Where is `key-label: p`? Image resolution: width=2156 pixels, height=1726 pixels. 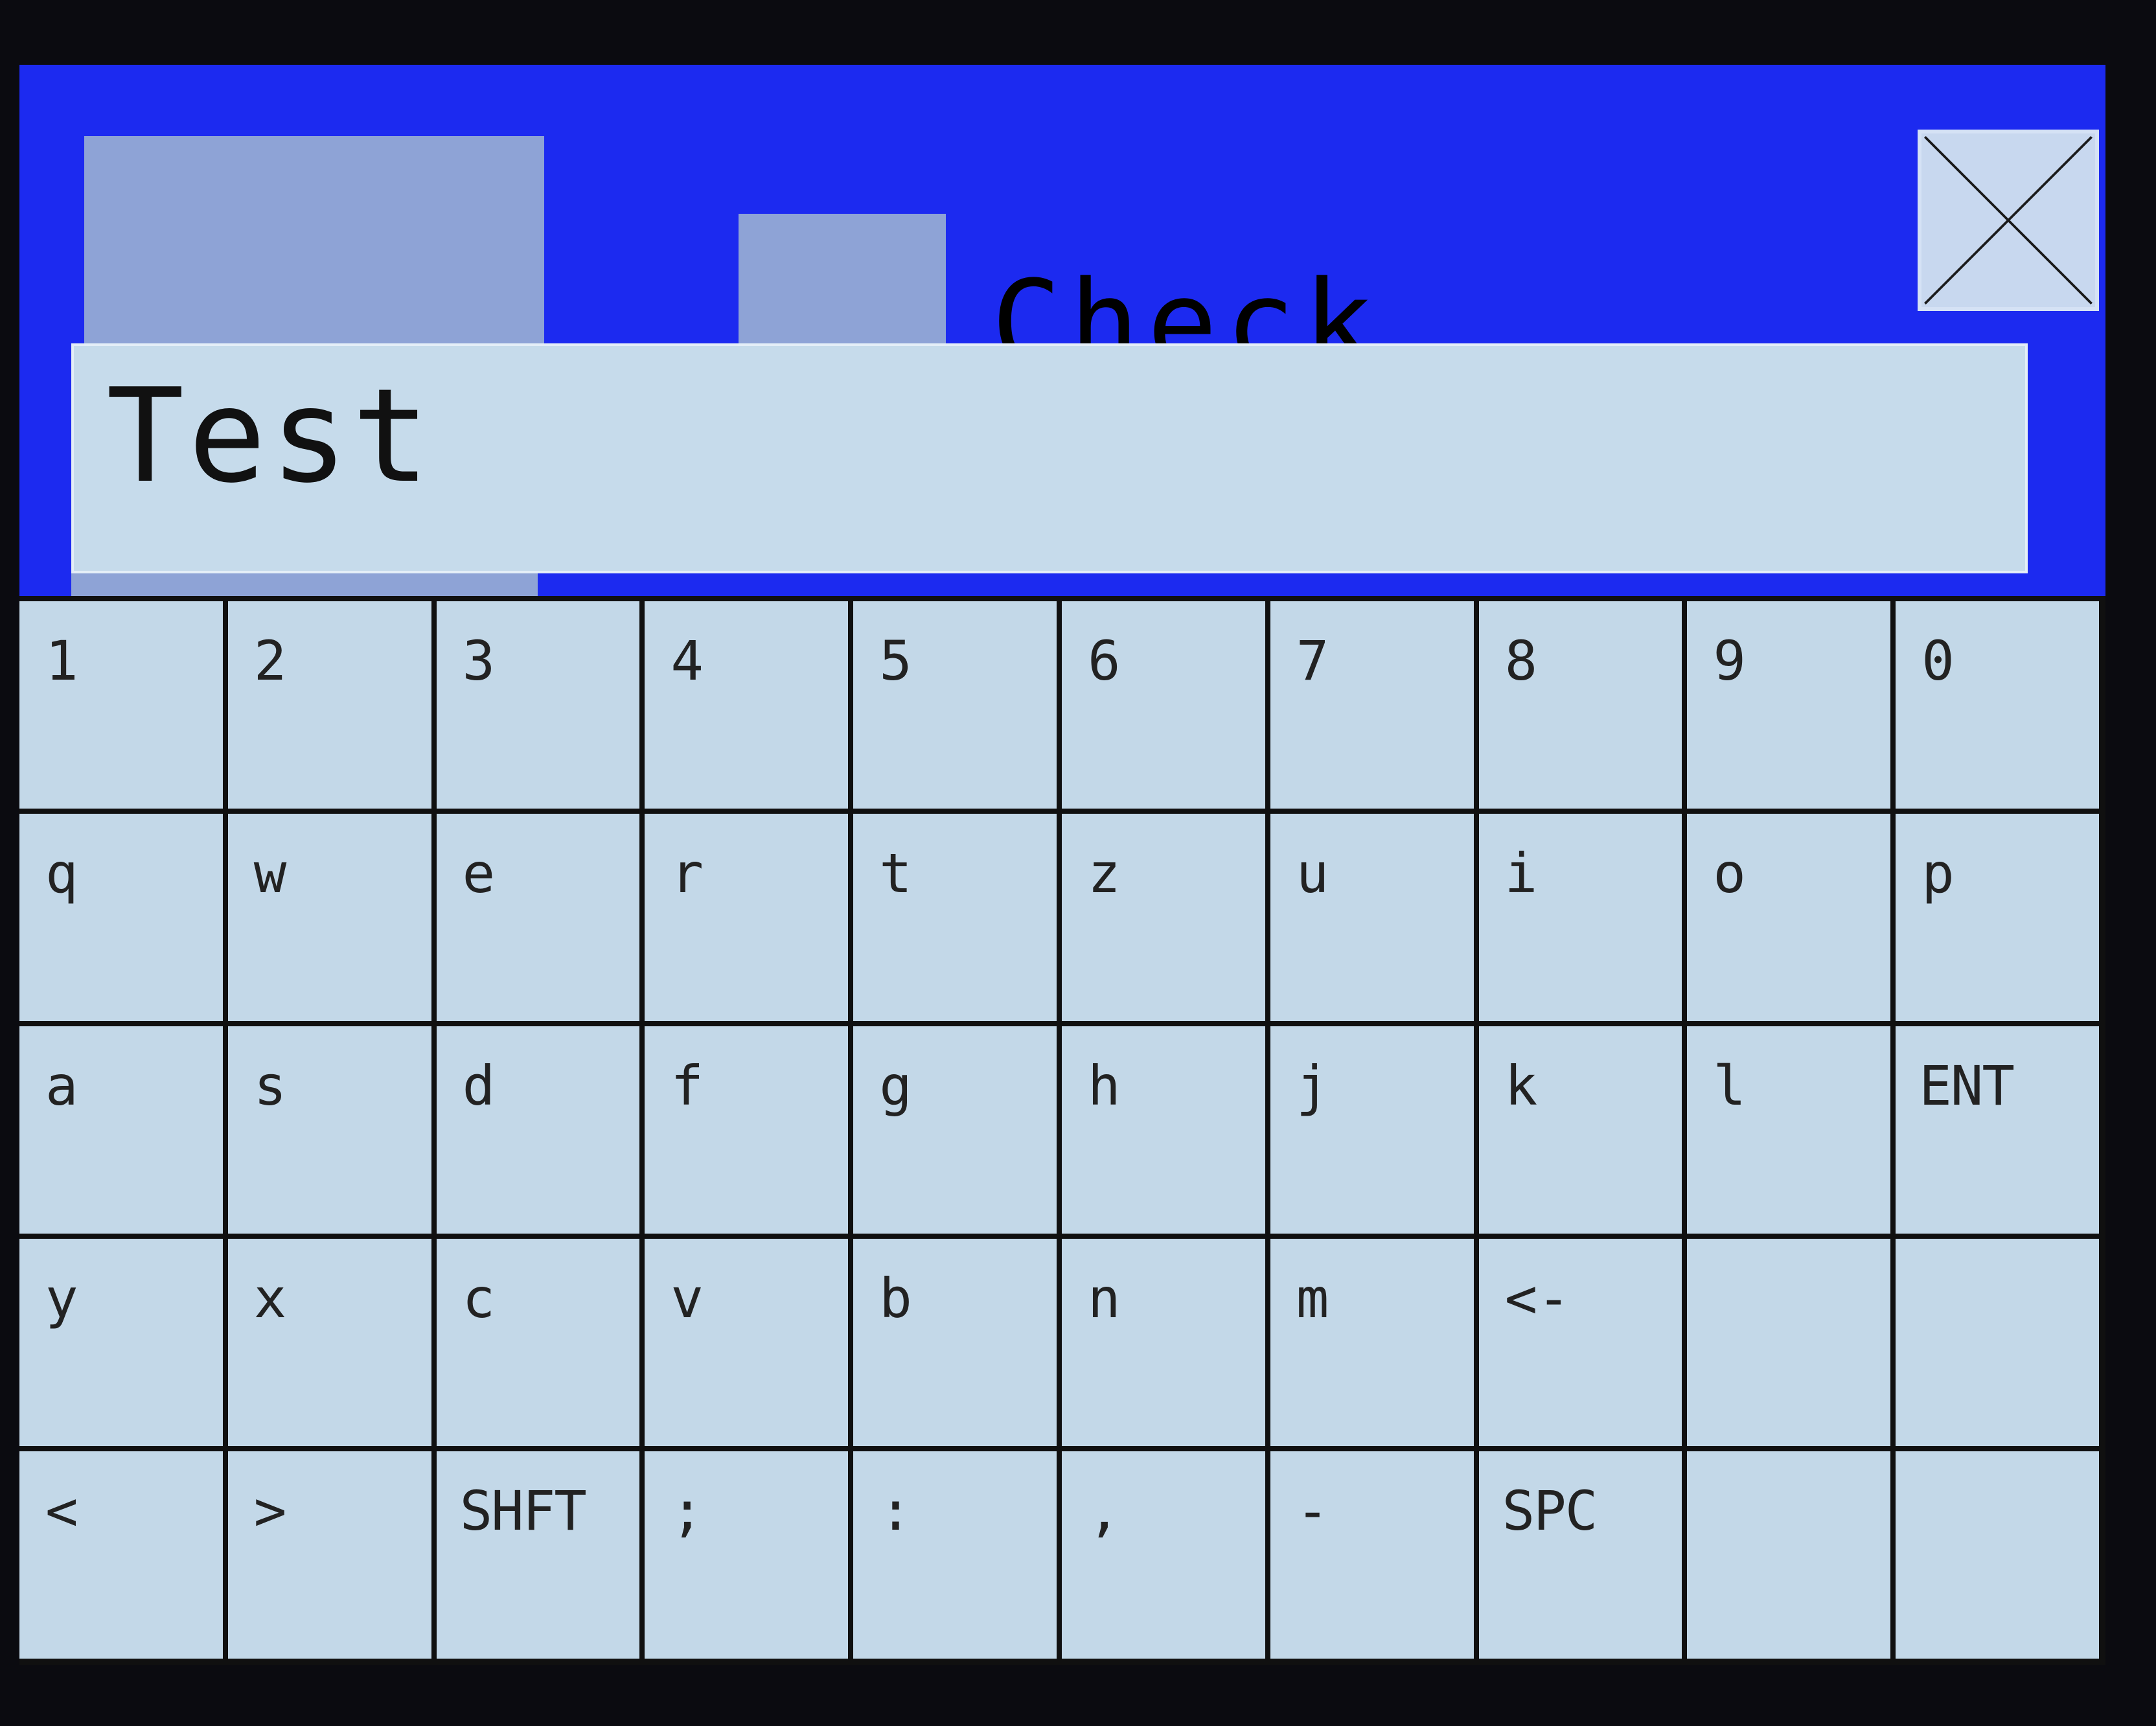
key-label: p is located at coordinates (1938, 873).